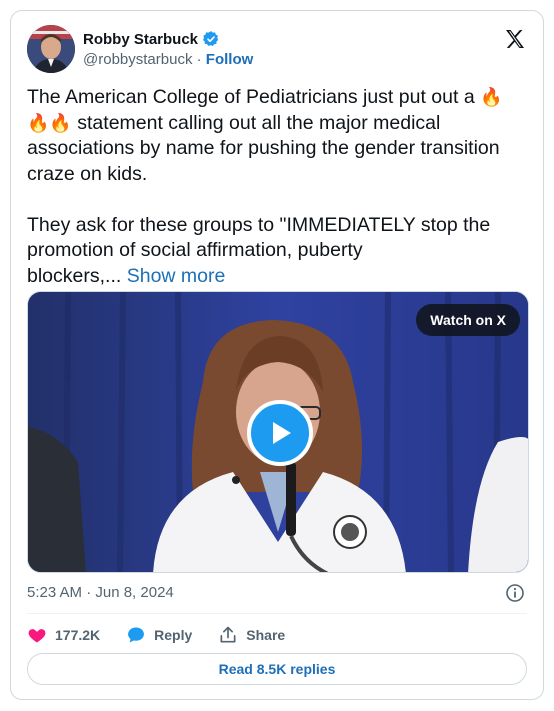 The width and height of the screenshot is (554, 711). What do you see at coordinates (195, 250) in the screenshot?
I see `tweet-line-6: promotion of social affirmation, puberty` at bounding box center [195, 250].